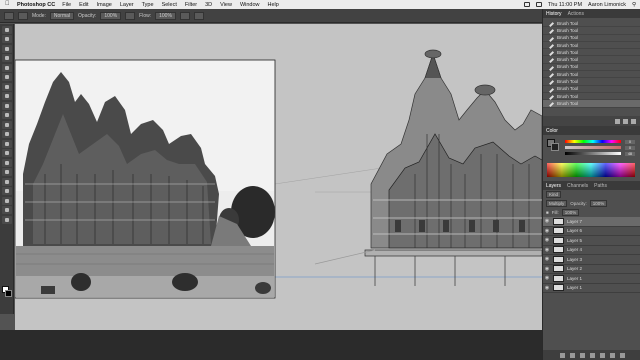 This screenshot has height=360, width=640. What do you see at coordinates (7, 143) in the screenshot?
I see `blur-tool-icon` at bounding box center [7, 143].